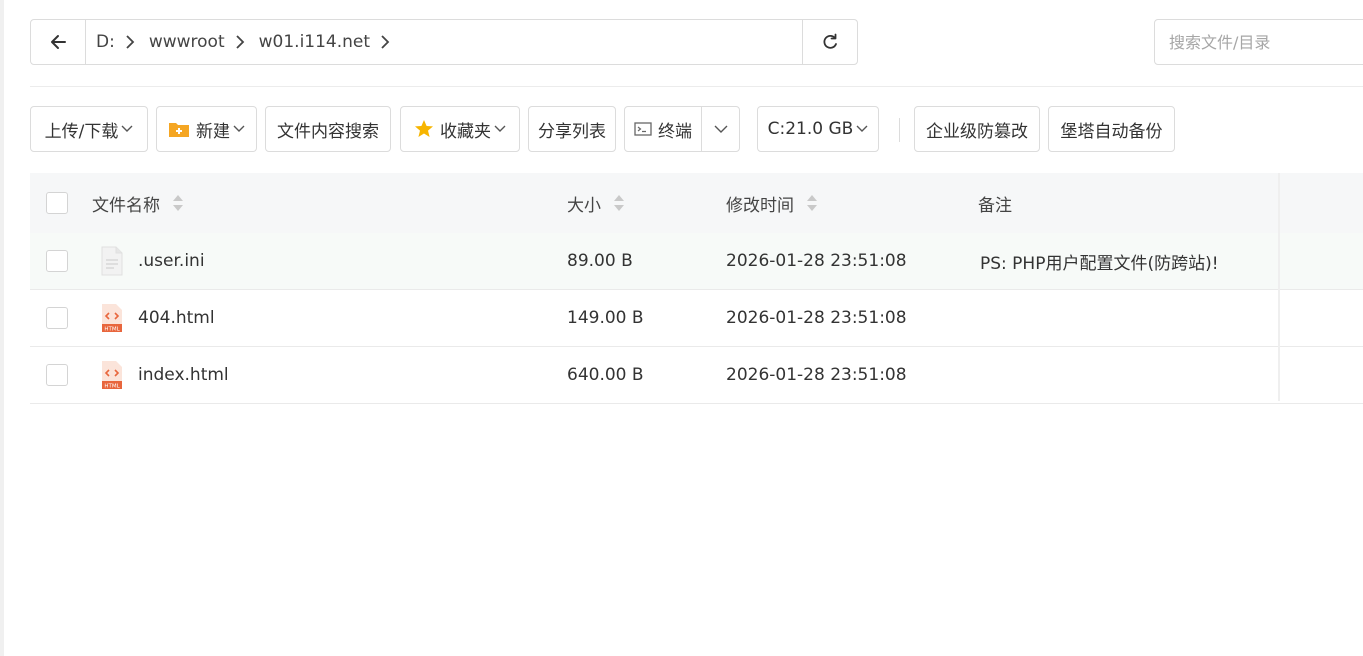 The image size is (1363, 656). What do you see at coordinates (696, 203) in the screenshot?
I see `table-header: 文件名称 大小 修改时间 备注` at bounding box center [696, 203].